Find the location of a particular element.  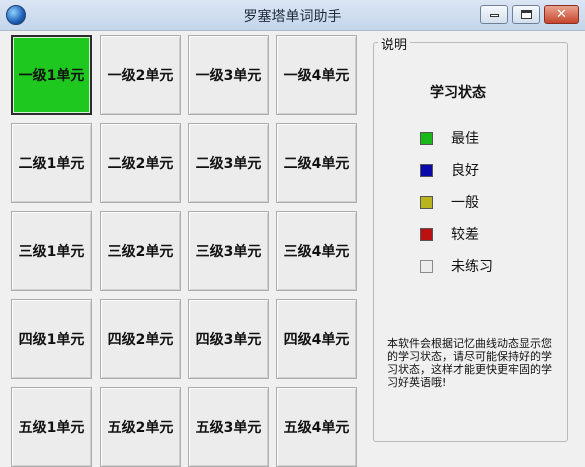

minimize-button is located at coordinates (494, 14).